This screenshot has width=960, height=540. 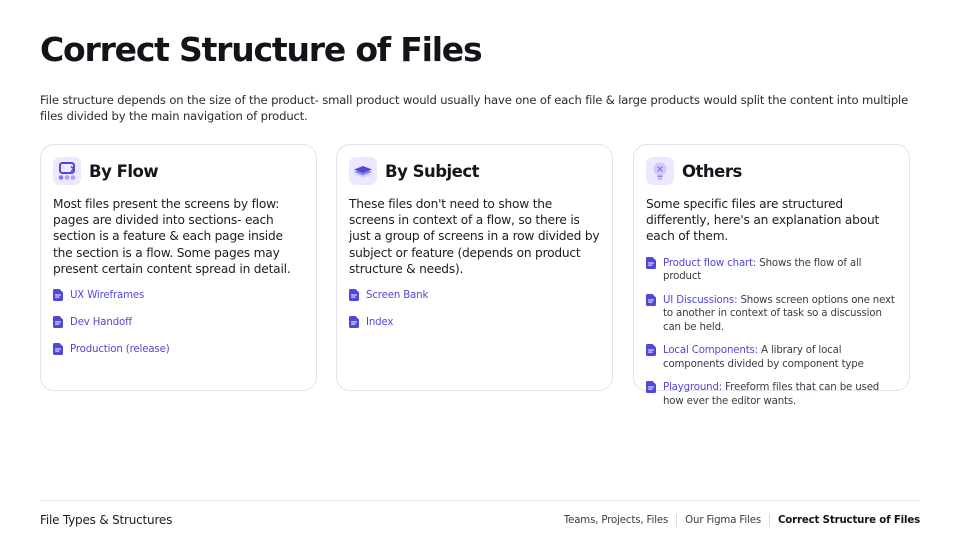 I want to click on link-label: Index, so click(x=379, y=322).